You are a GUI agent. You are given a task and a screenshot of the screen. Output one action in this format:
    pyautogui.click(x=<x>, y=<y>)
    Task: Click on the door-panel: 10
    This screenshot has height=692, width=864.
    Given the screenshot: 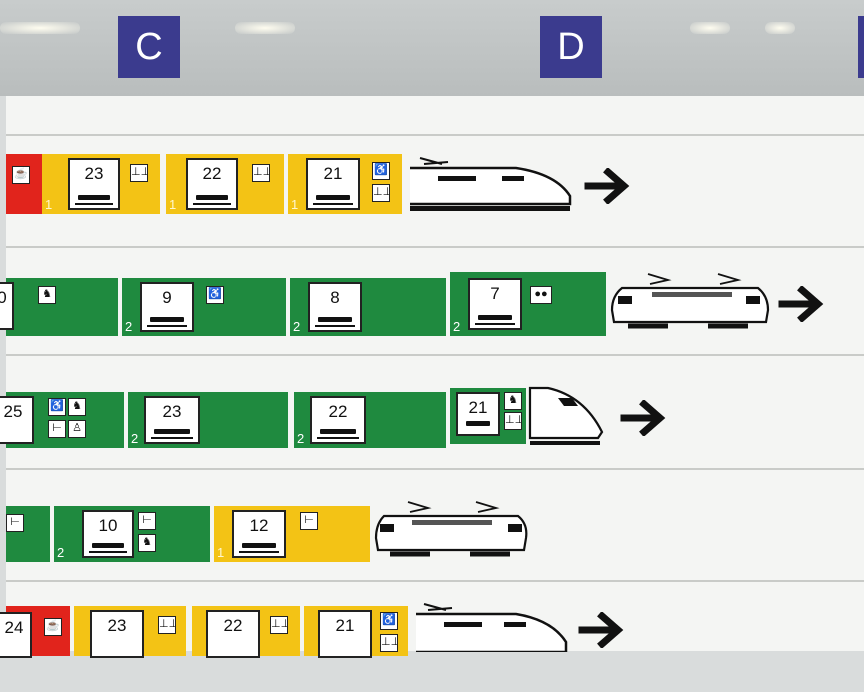 What is the action you would take?
    pyautogui.click(x=108, y=534)
    